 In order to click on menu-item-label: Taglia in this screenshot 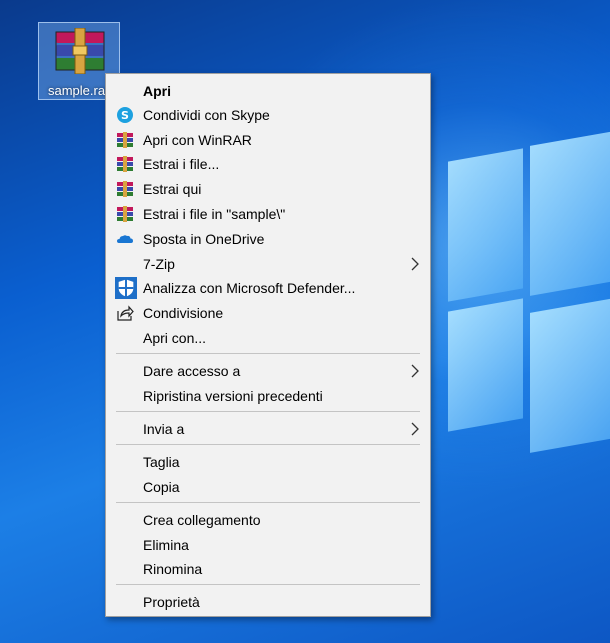, I will do `click(161, 462)`.